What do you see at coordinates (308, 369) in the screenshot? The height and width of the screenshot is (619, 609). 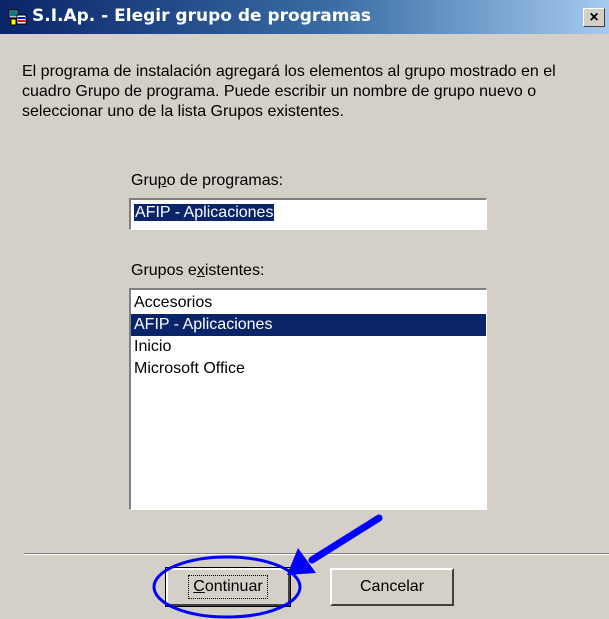 I see `list-item-microsoft-office: Microsoft Office` at bounding box center [308, 369].